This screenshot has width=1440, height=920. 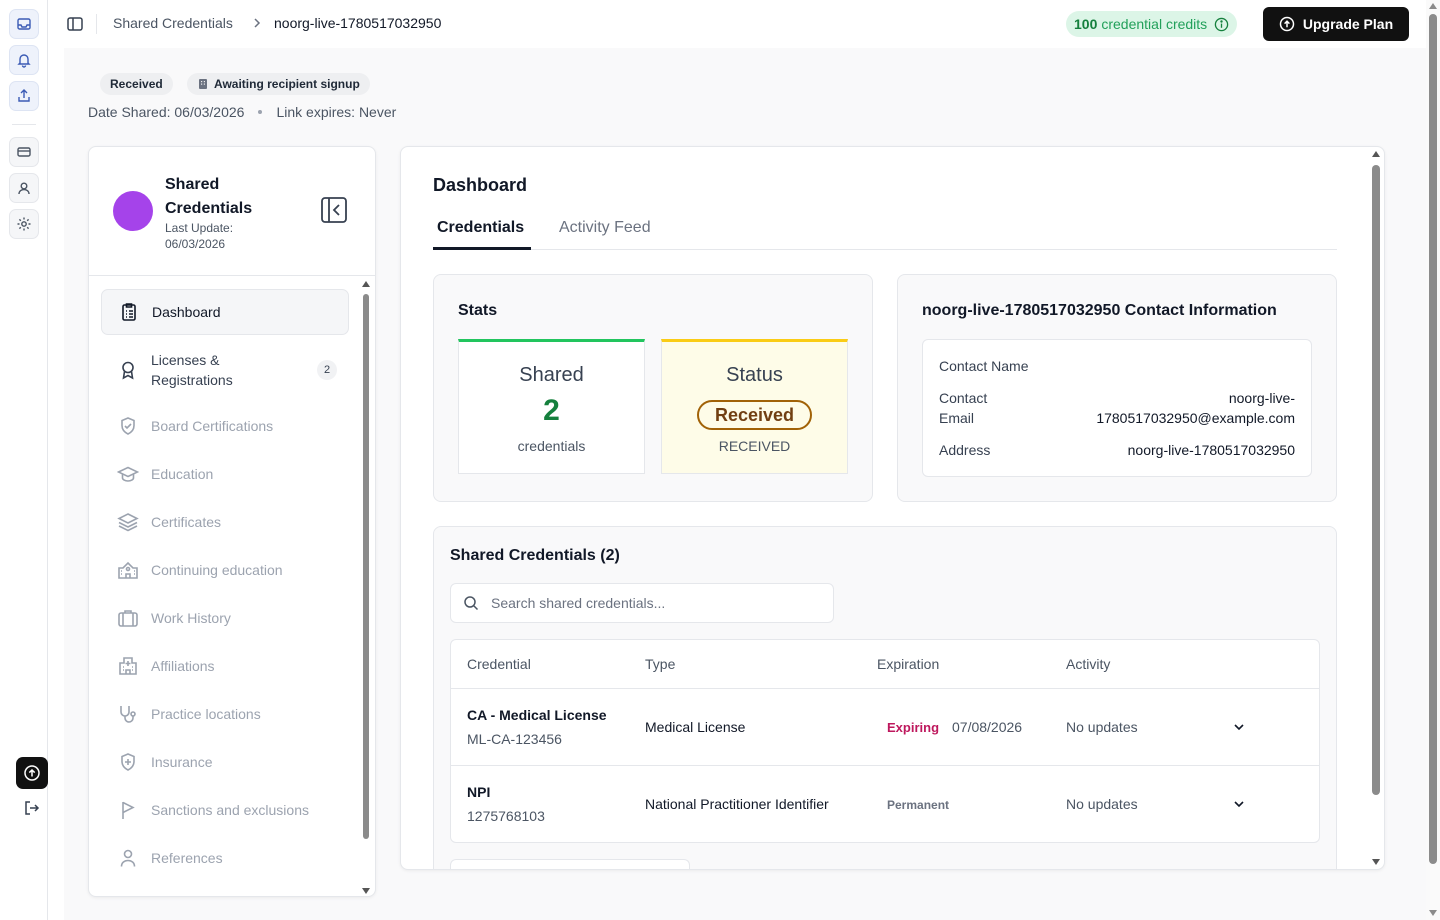 What do you see at coordinates (212, 426) in the screenshot?
I see `sidebar-item-label: Board Certifications` at bounding box center [212, 426].